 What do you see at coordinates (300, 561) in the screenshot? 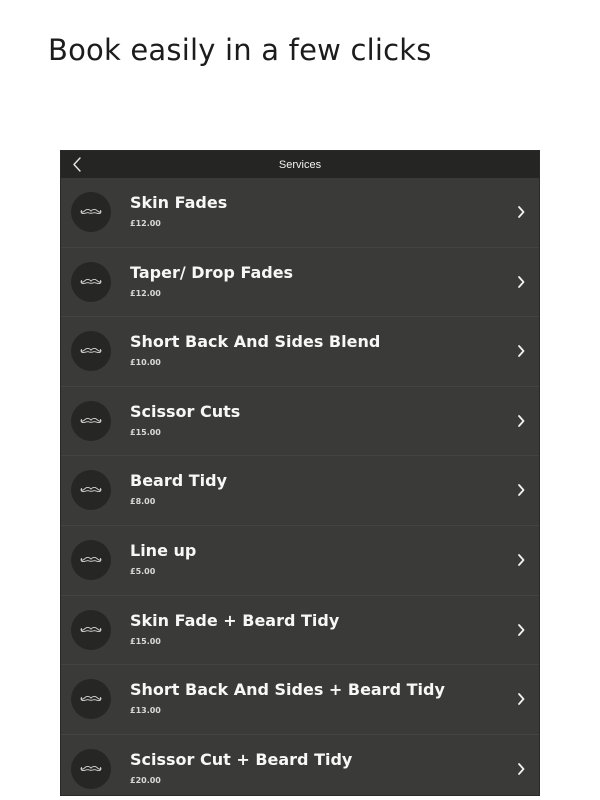
I see `service-list-item: Line up £5.00` at bounding box center [300, 561].